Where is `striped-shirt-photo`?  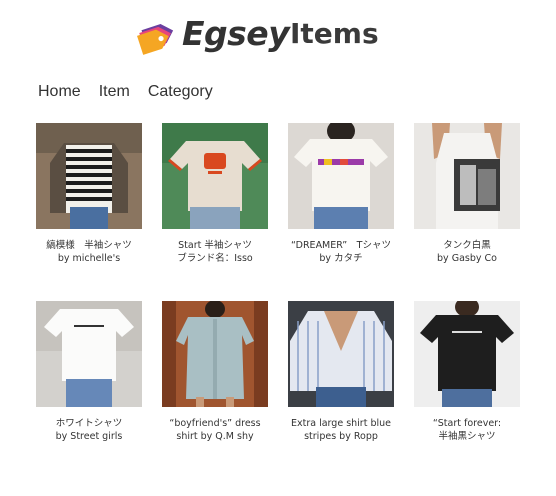
striped-shirt-photo is located at coordinates (89, 176).